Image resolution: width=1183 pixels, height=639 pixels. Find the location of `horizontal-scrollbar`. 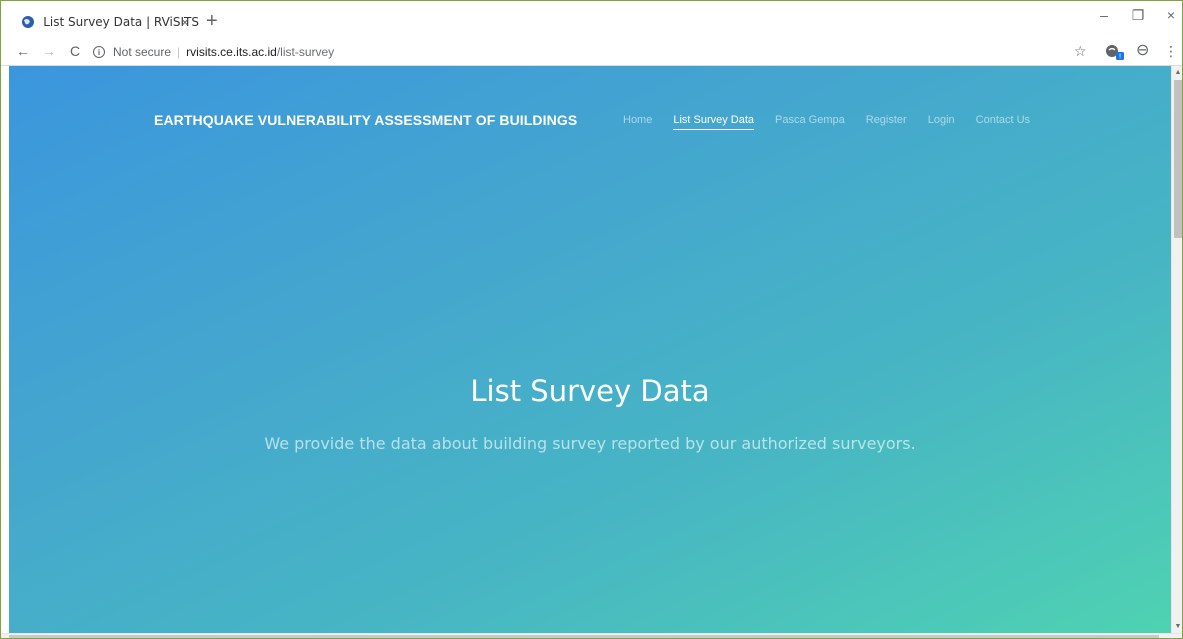

horizontal-scrollbar is located at coordinates (591, 635).